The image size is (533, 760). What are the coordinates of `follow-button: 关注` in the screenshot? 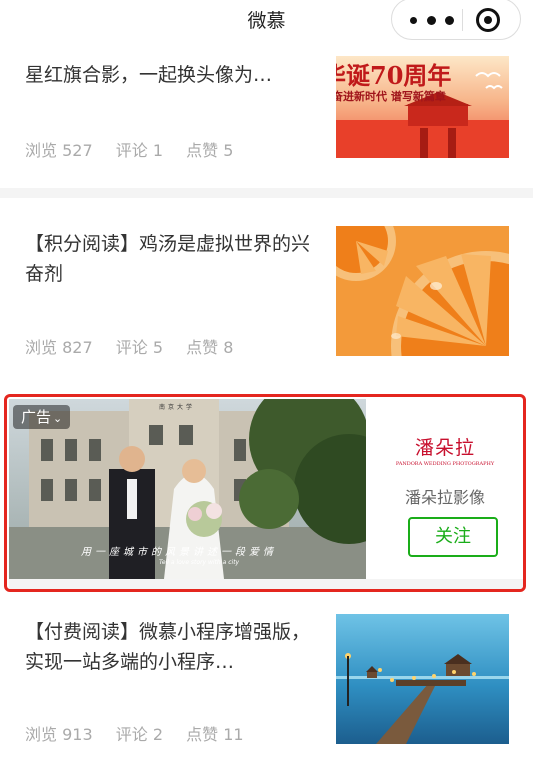 It's located at (453, 537).